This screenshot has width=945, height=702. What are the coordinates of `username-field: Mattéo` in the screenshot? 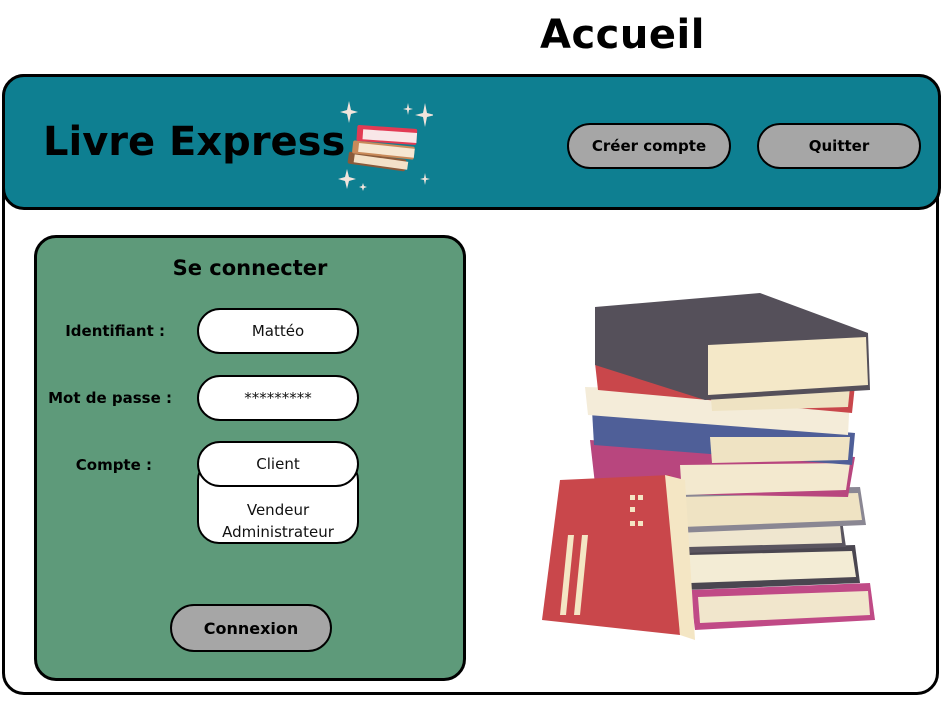 It's located at (278, 331).